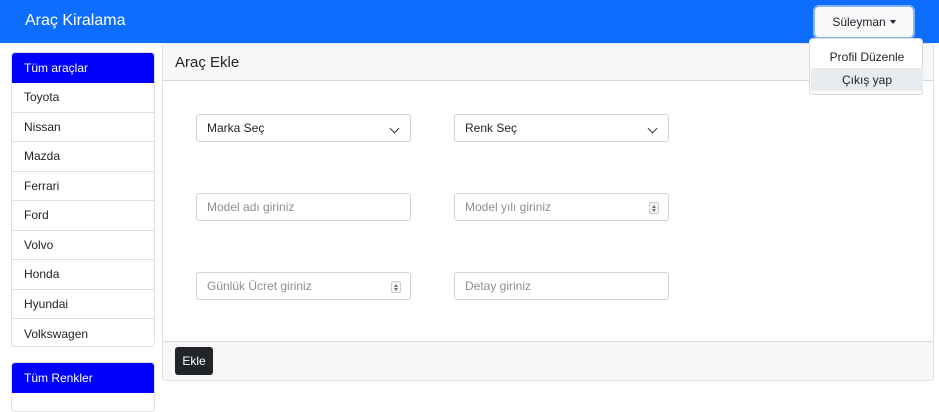 This screenshot has width=939, height=412. Describe the element at coordinates (303, 128) in the screenshot. I see `brand-select: Marka Seç` at that location.